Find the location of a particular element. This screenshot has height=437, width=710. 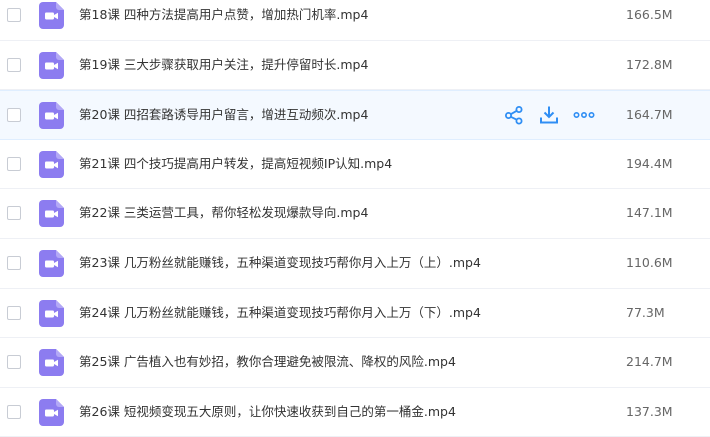

row-actions is located at coordinates (555, 115).